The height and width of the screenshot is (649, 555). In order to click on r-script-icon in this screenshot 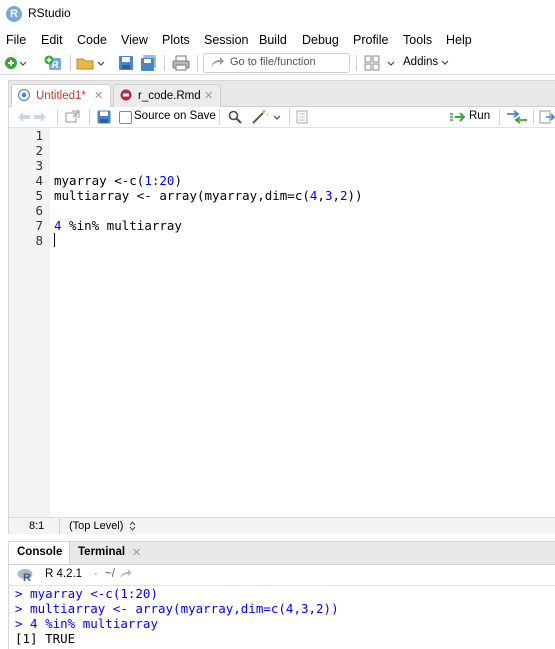, I will do `click(24, 95)`.